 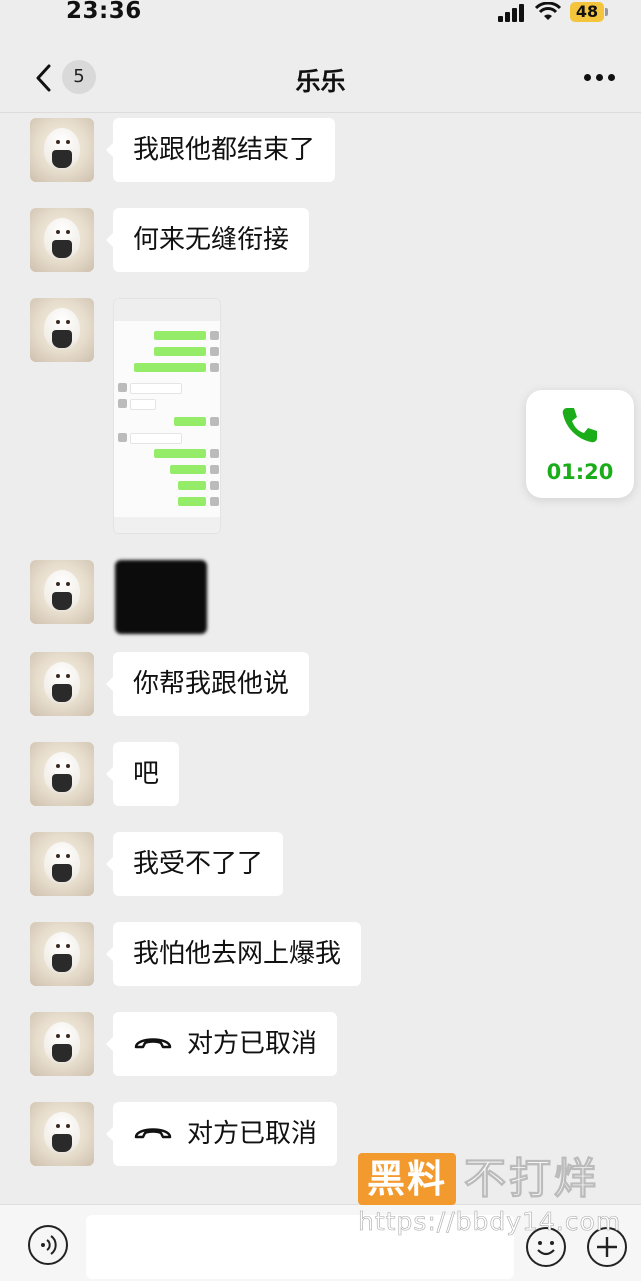 What do you see at coordinates (320, 81) in the screenshot?
I see `chat-title: 乐乐` at bounding box center [320, 81].